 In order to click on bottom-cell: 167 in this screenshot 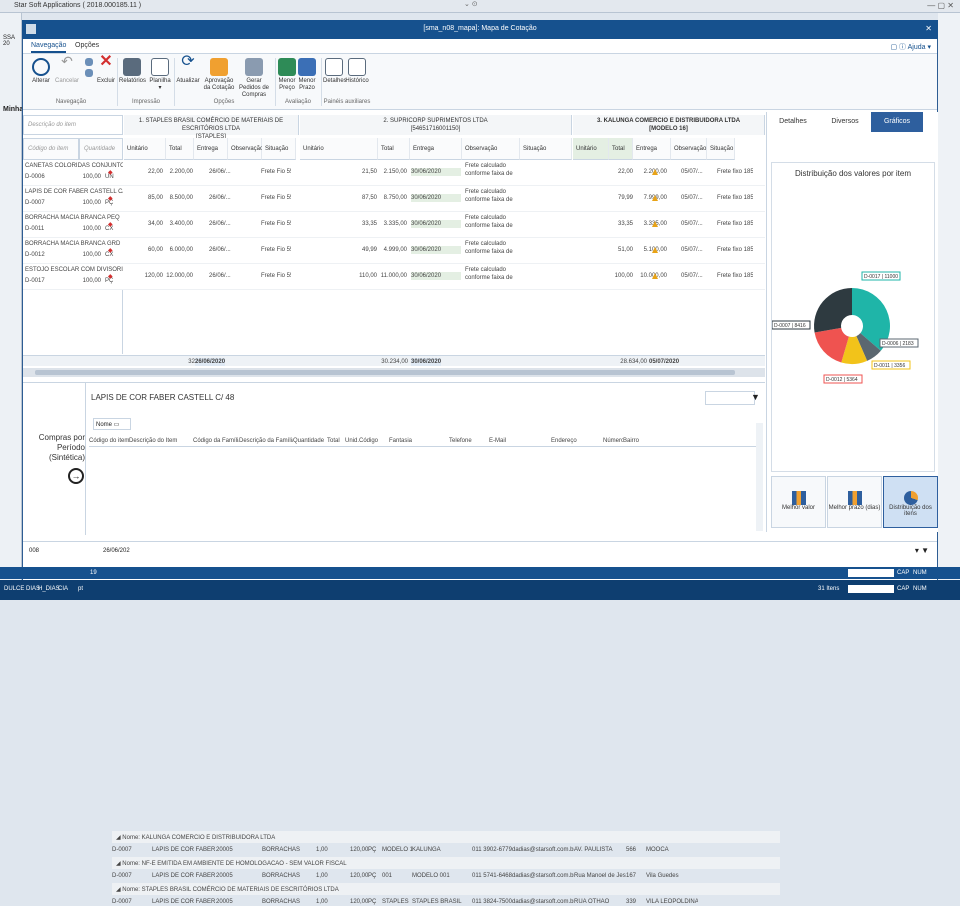, I will do `click(631, 876)`.